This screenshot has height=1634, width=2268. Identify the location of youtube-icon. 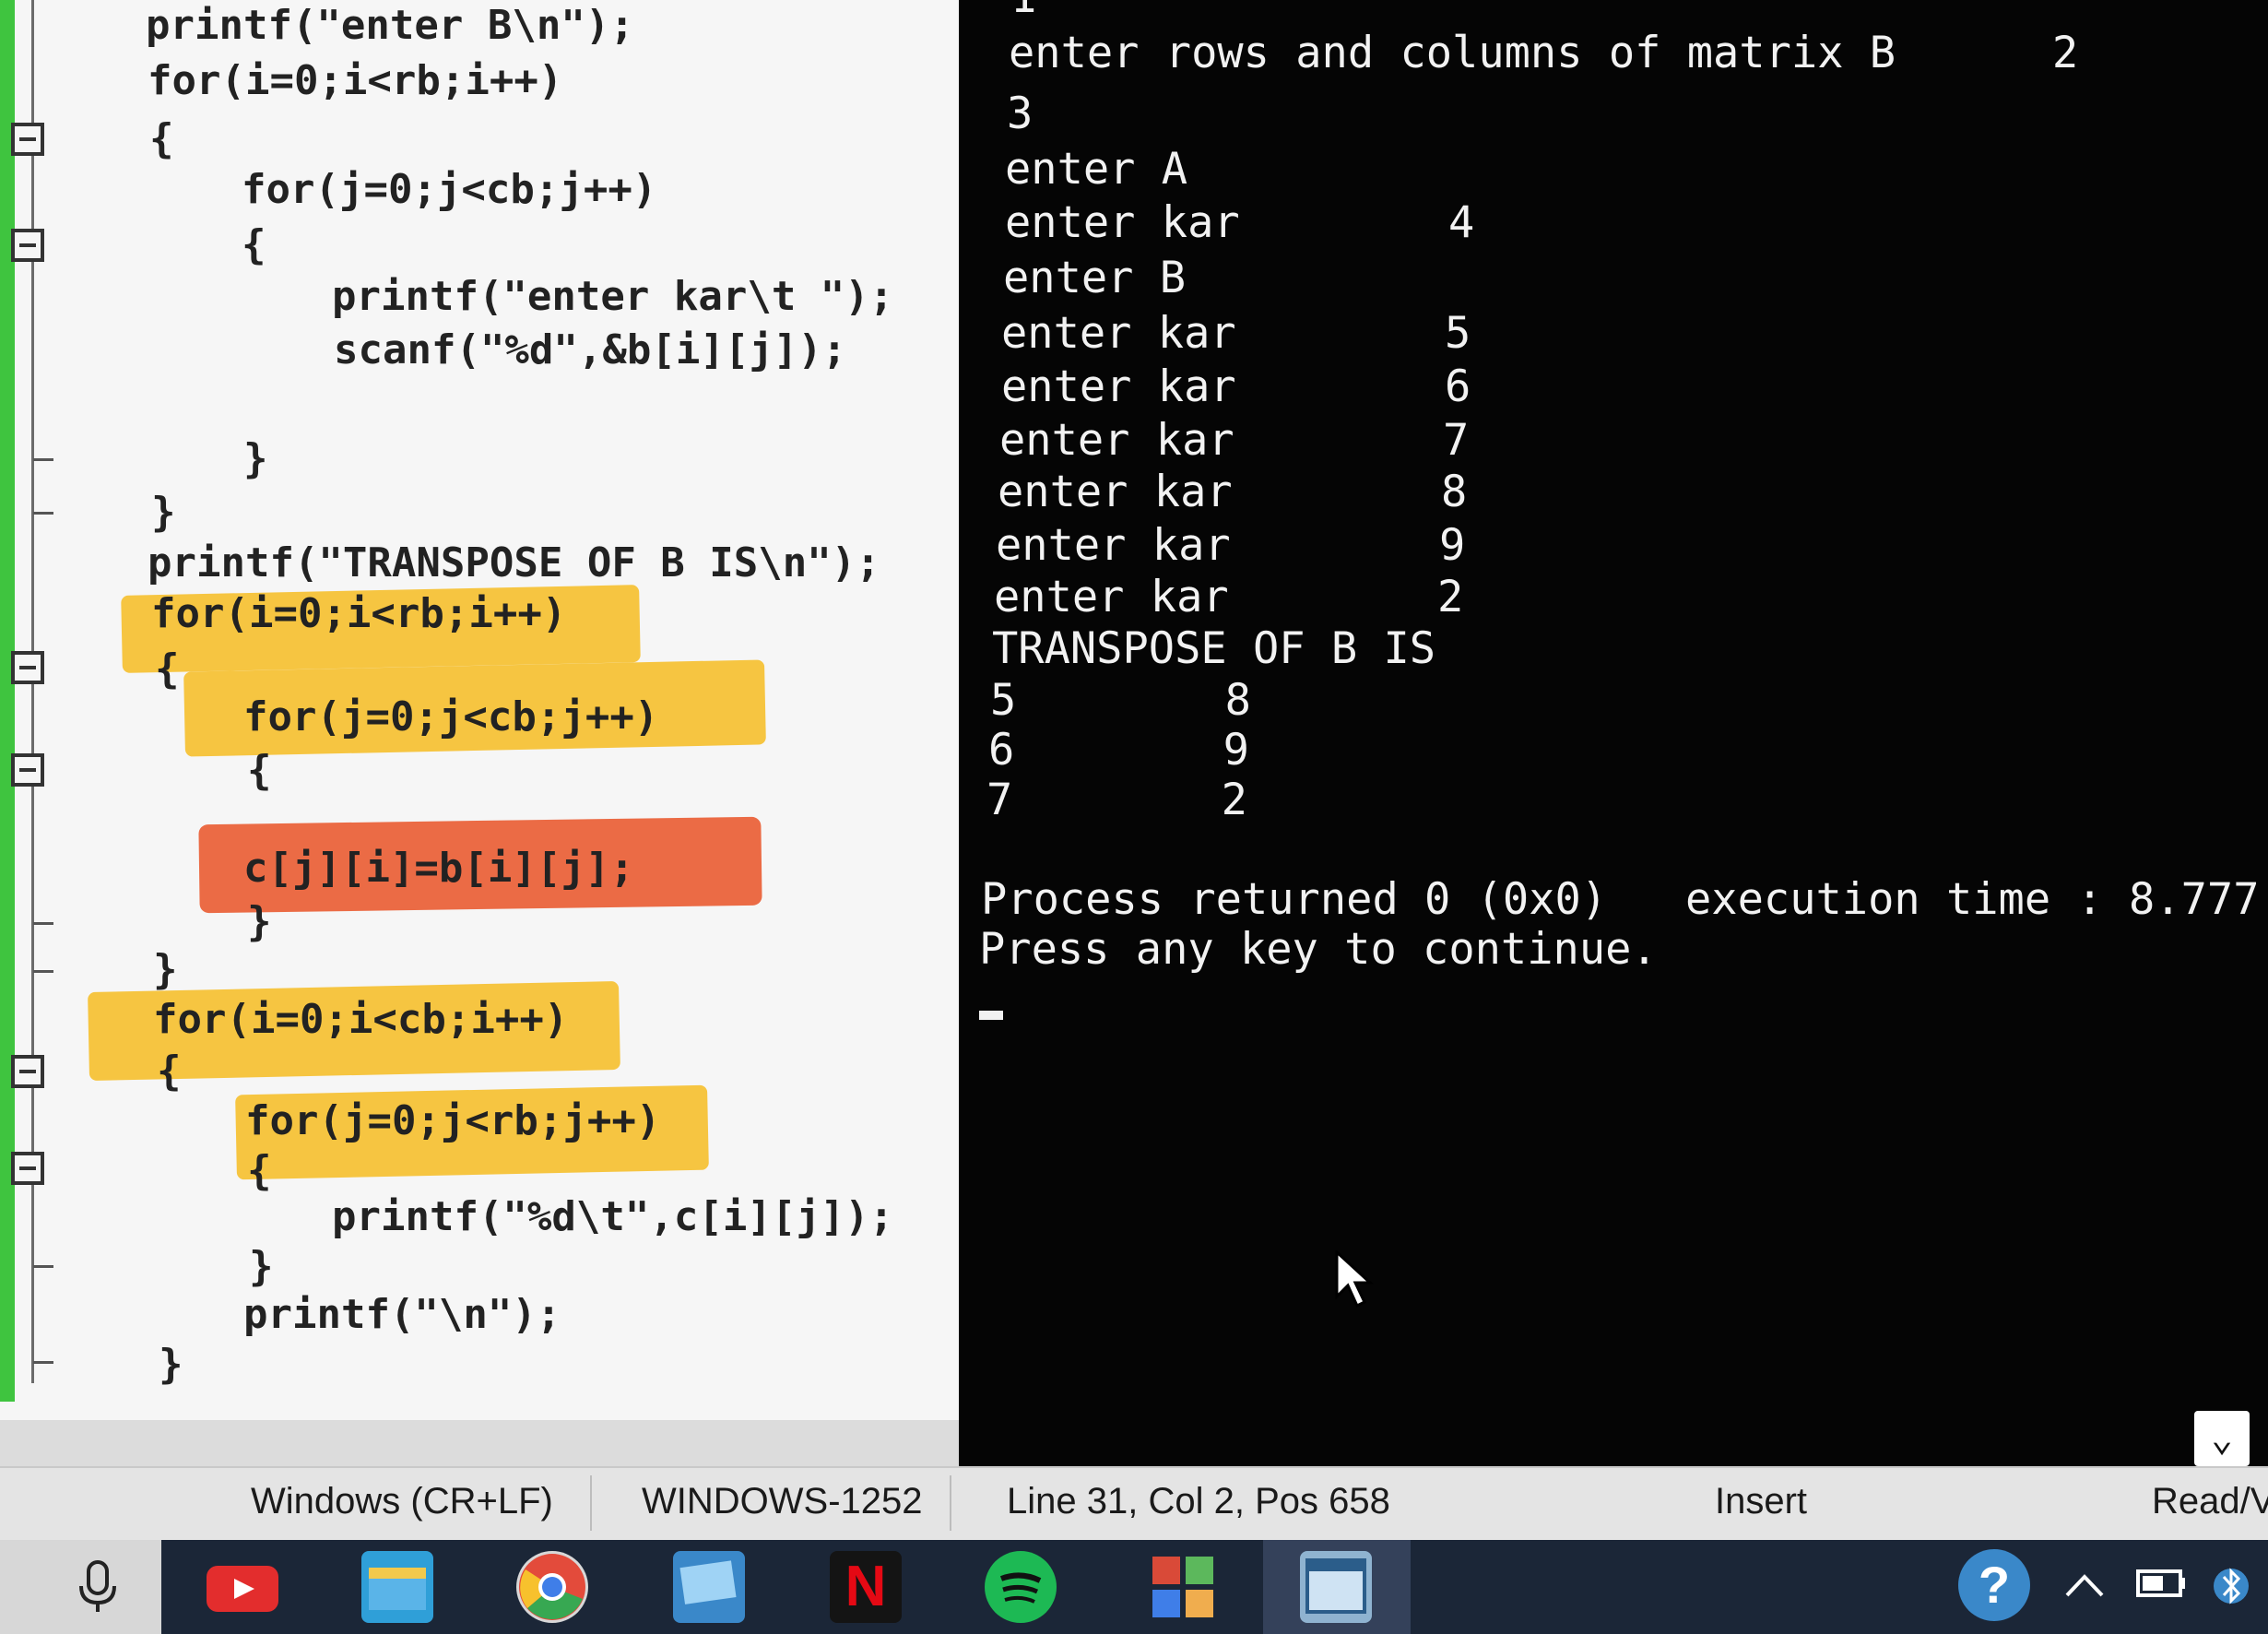
(242, 1589).